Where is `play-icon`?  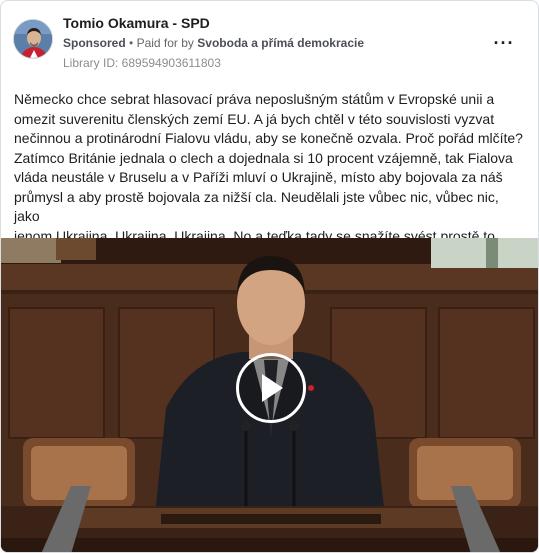 play-icon is located at coordinates (272, 388).